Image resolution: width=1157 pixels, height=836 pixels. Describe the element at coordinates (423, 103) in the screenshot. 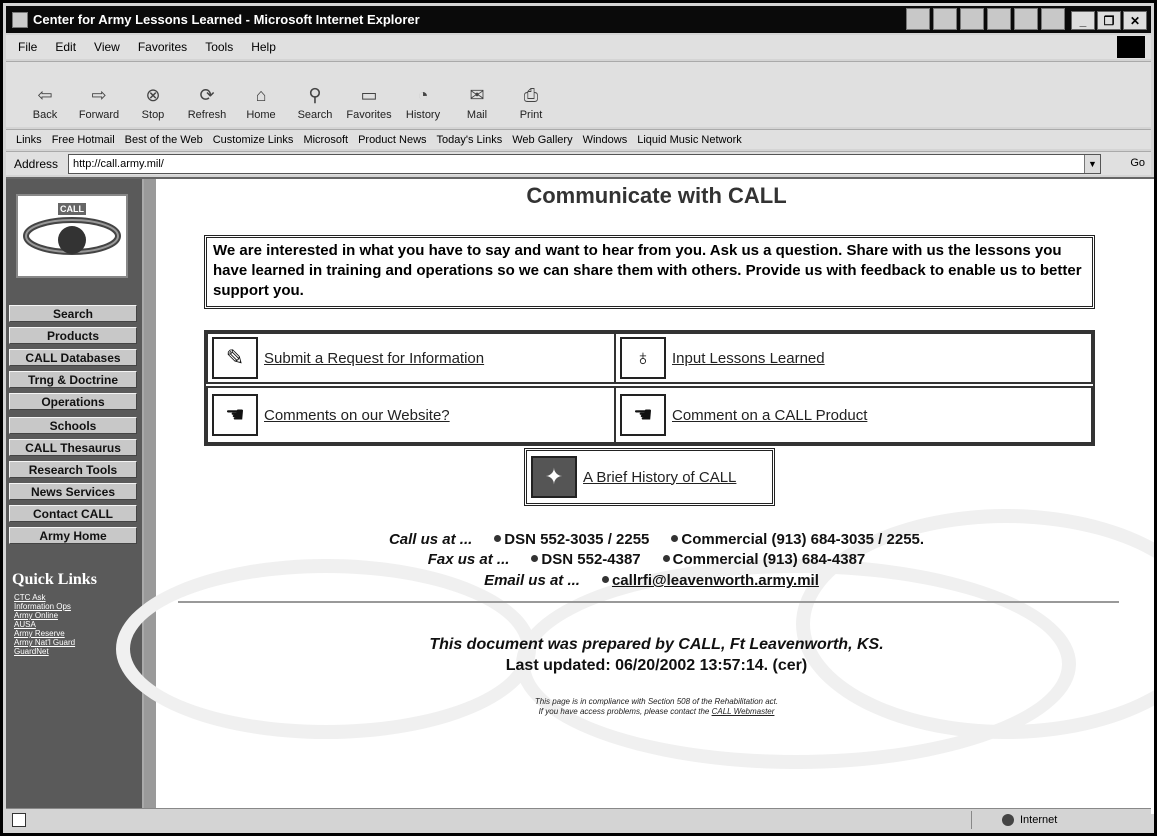

I see `history-button: ◔ History` at that location.